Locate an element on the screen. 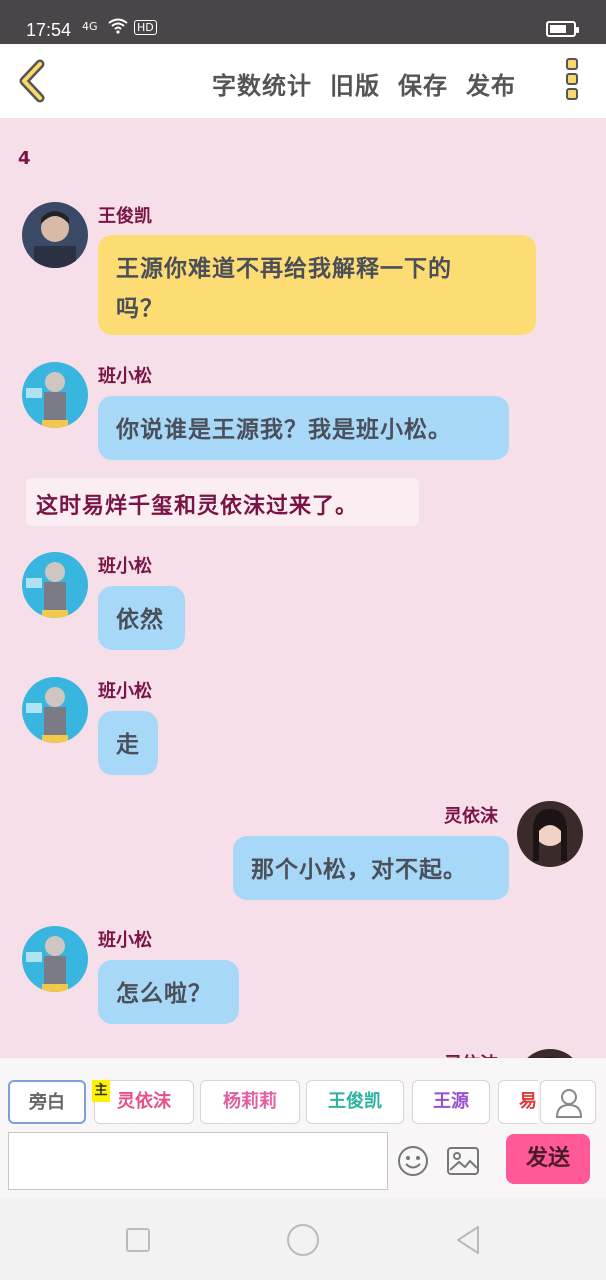 The image size is (606, 1280). recent-apps-icon is located at coordinates (138, 1240).